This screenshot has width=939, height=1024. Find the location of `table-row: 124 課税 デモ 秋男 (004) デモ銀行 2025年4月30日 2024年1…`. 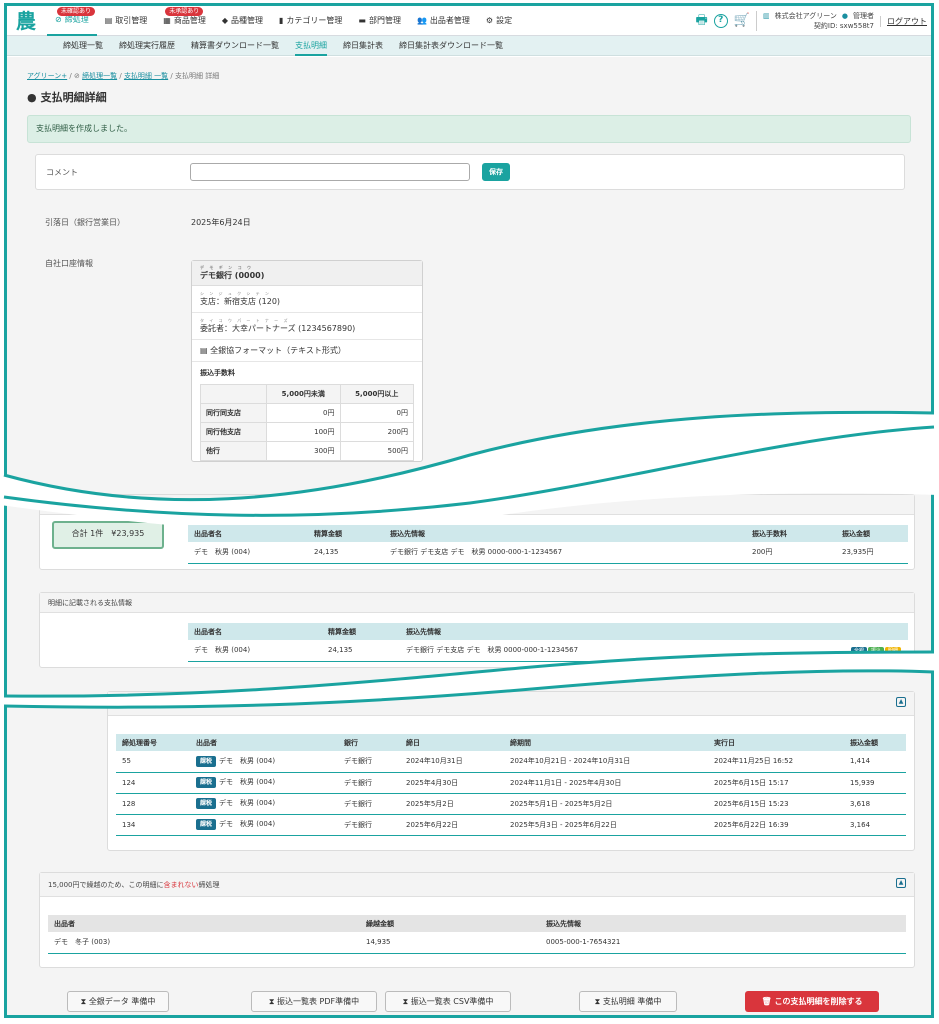

table-row: 124 課税 デモ 秋男 (004) デモ銀行 2025年4月30日 2024年1… is located at coordinates (511, 783).